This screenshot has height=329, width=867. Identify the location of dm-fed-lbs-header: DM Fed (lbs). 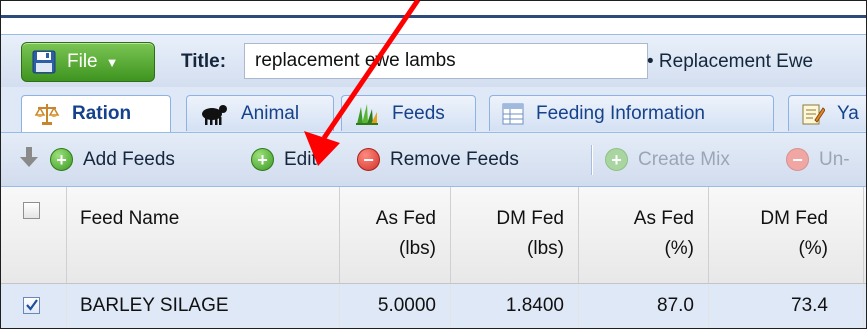
(515, 235).